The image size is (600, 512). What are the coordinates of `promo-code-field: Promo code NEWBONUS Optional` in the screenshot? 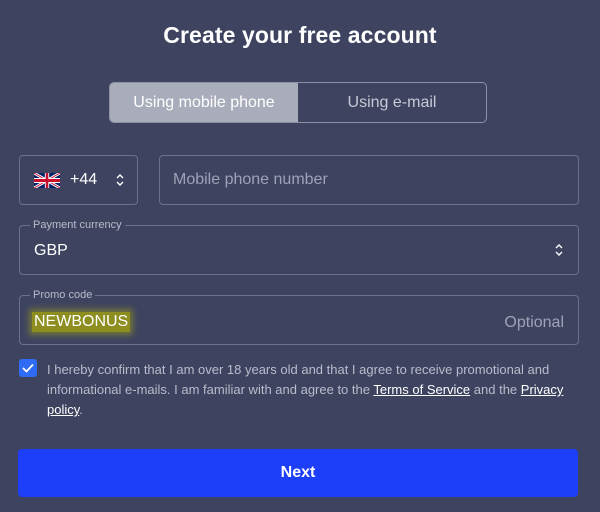 It's located at (299, 316).